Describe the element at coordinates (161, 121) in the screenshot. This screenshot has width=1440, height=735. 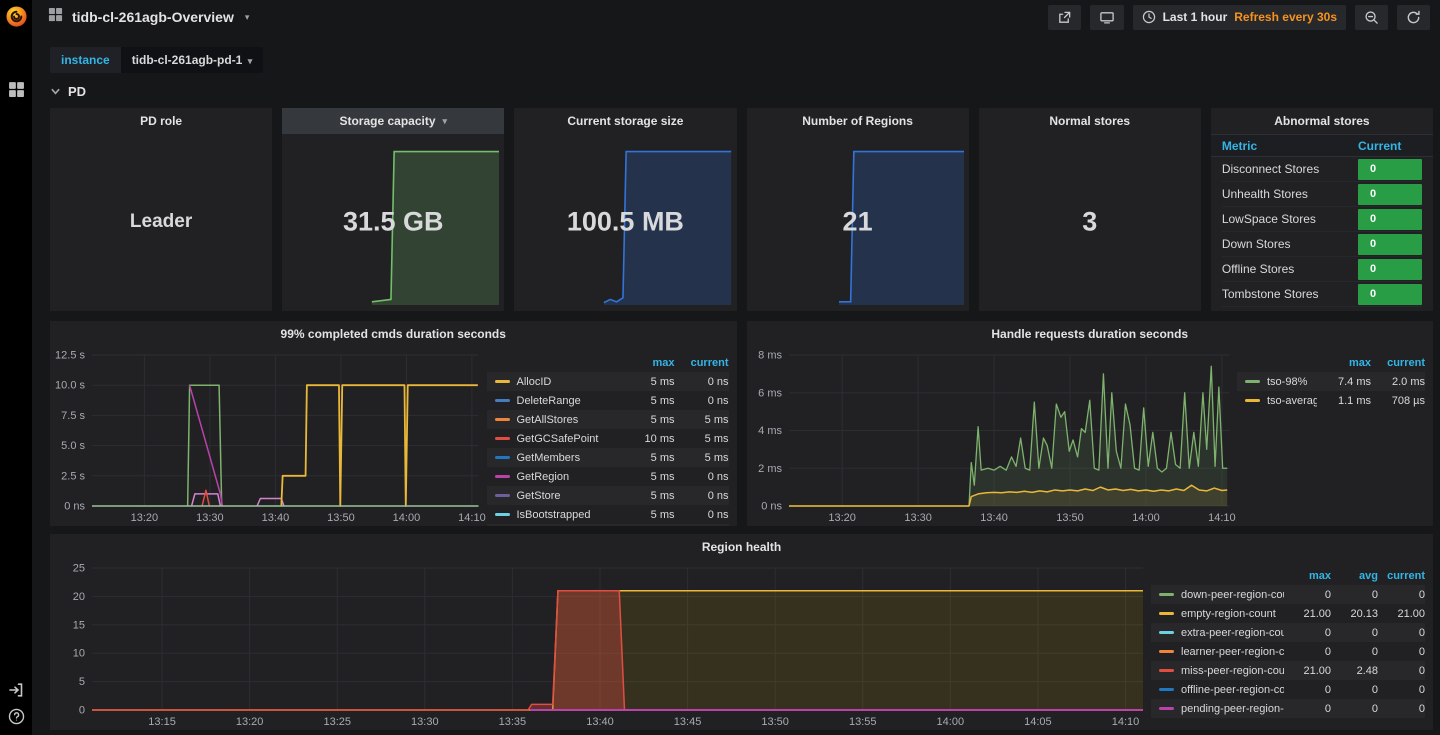
I see `panel-title: PD role` at that location.